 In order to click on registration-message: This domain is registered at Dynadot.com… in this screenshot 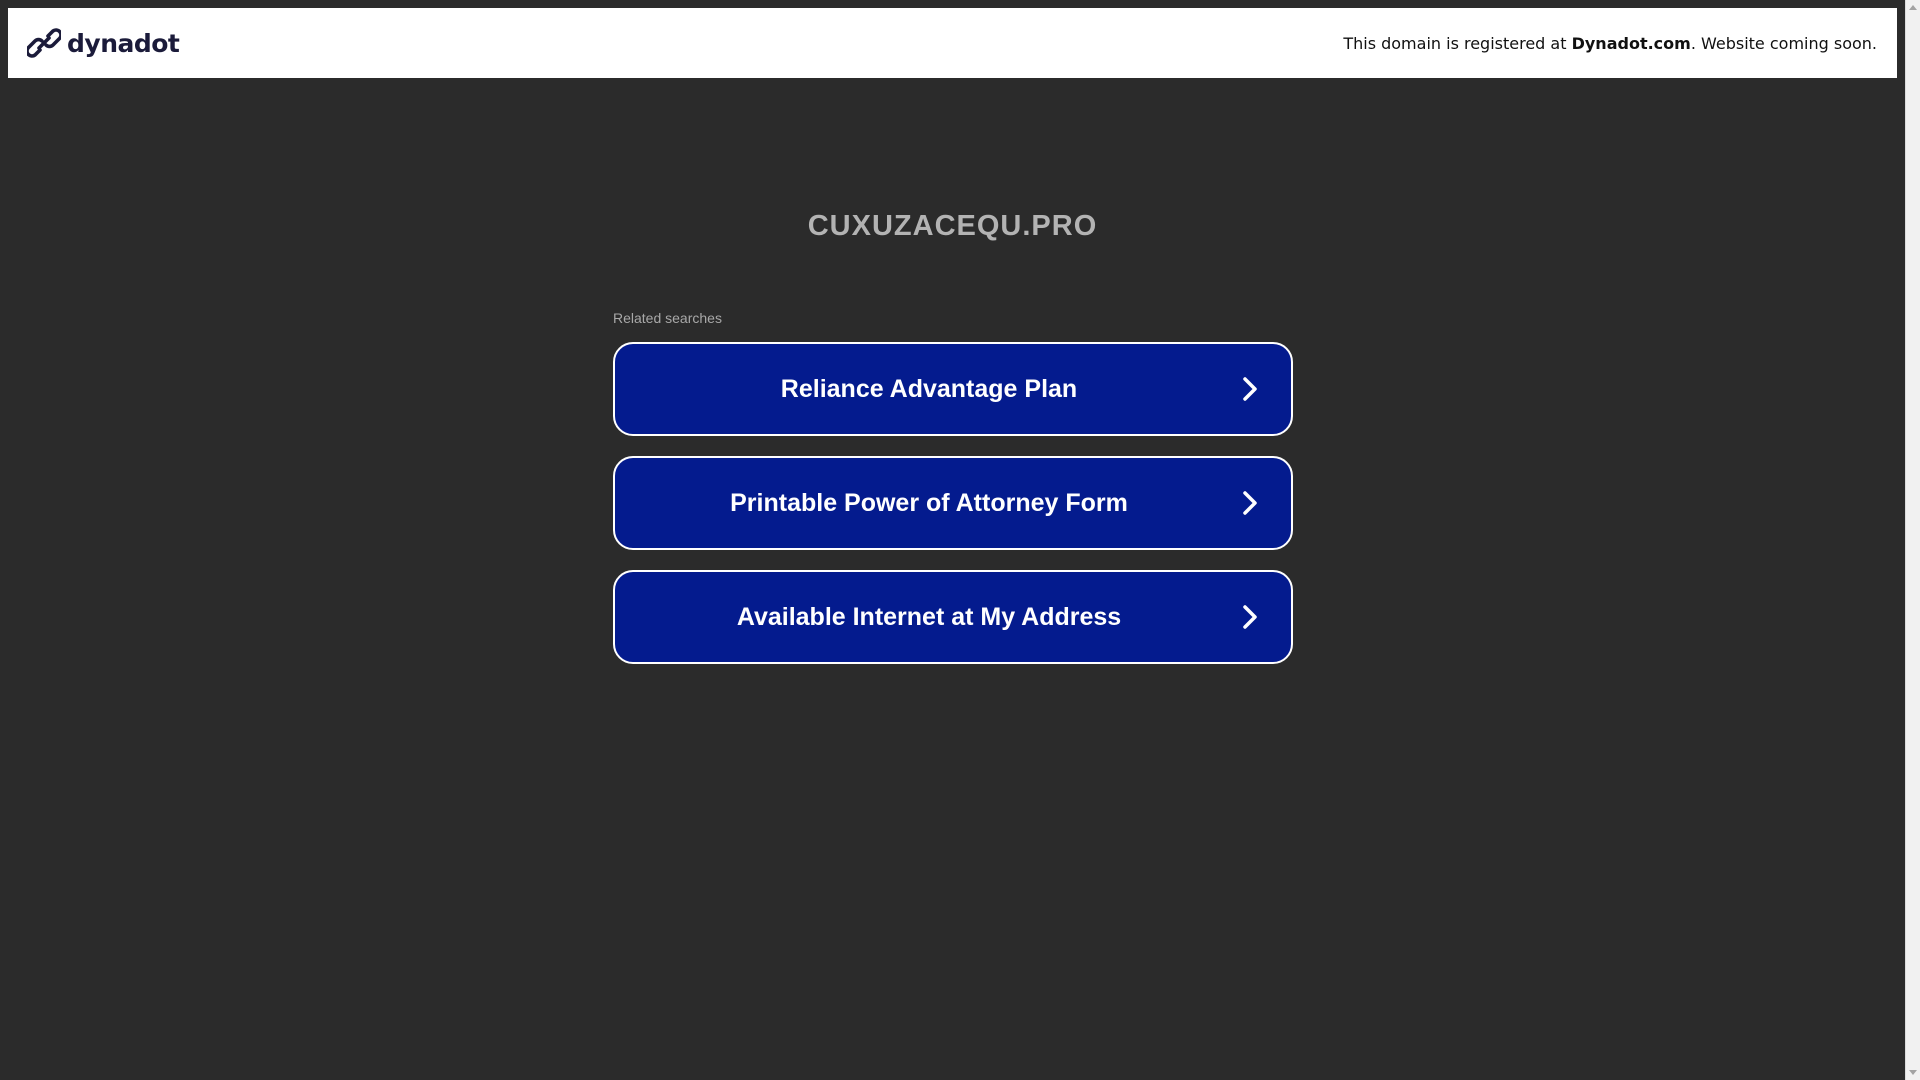, I will do `click(1610, 43)`.